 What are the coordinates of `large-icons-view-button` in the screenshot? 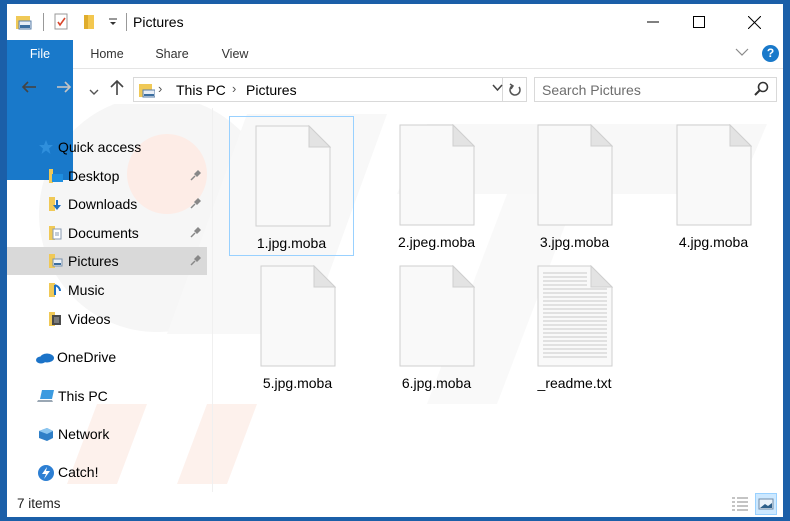 It's located at (766, 504).